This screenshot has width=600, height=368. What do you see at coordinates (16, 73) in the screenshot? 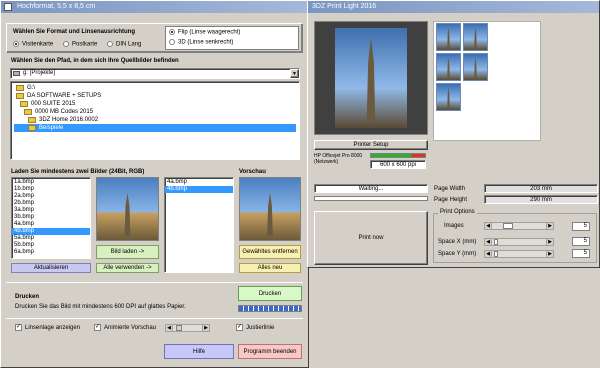
I see `drive-icon` at bounding box center [16, 73].